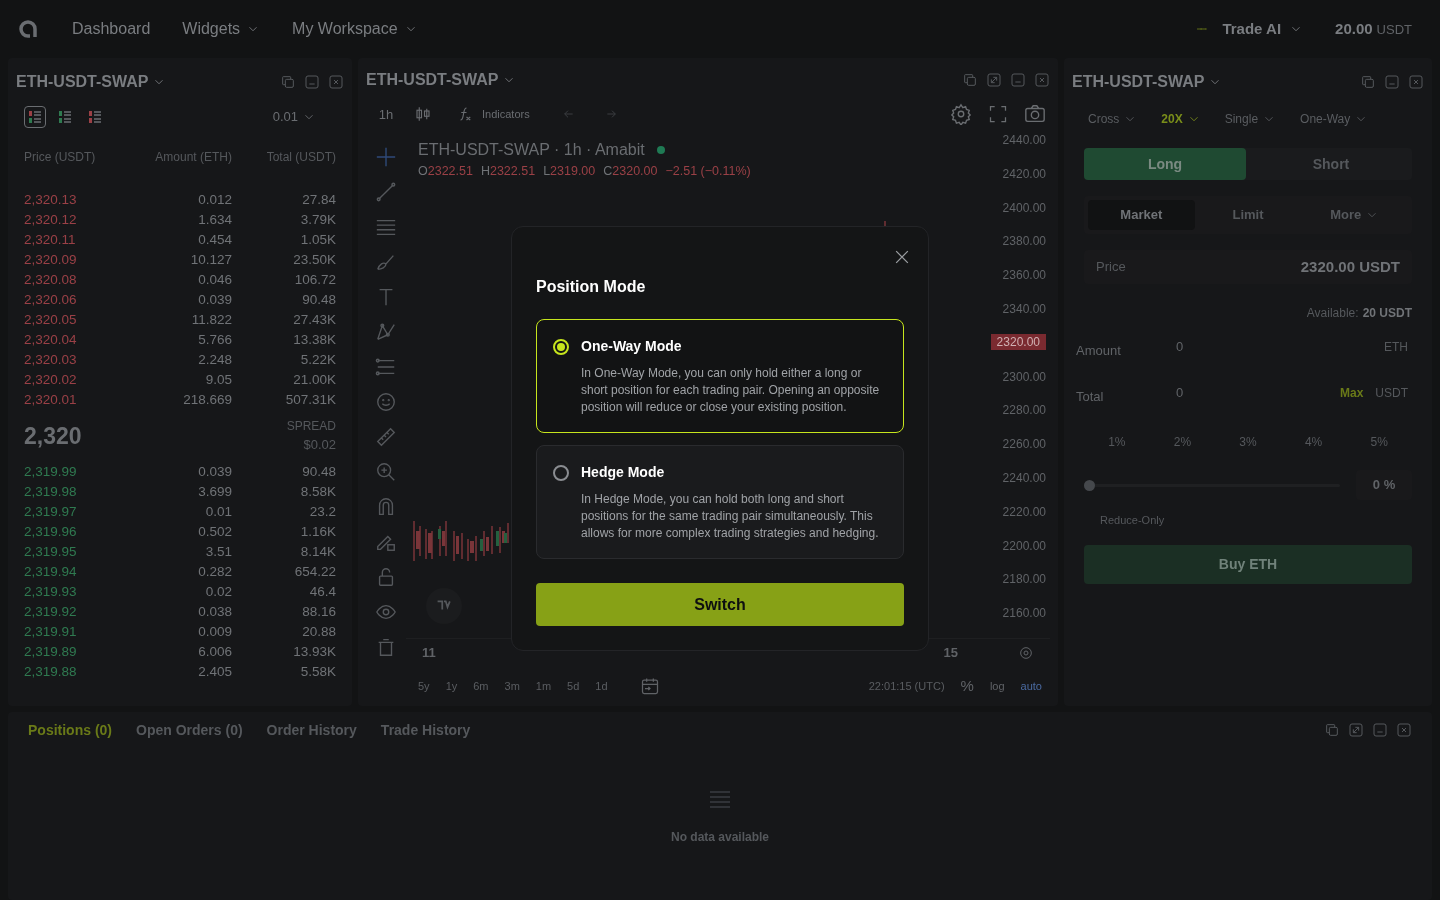 This screenshot has height=900, width=1440. What do you see at coordinates (322, 592) in the screenshot?
I see `total-cell-text: 46.4` at bounding box center [322, 592].